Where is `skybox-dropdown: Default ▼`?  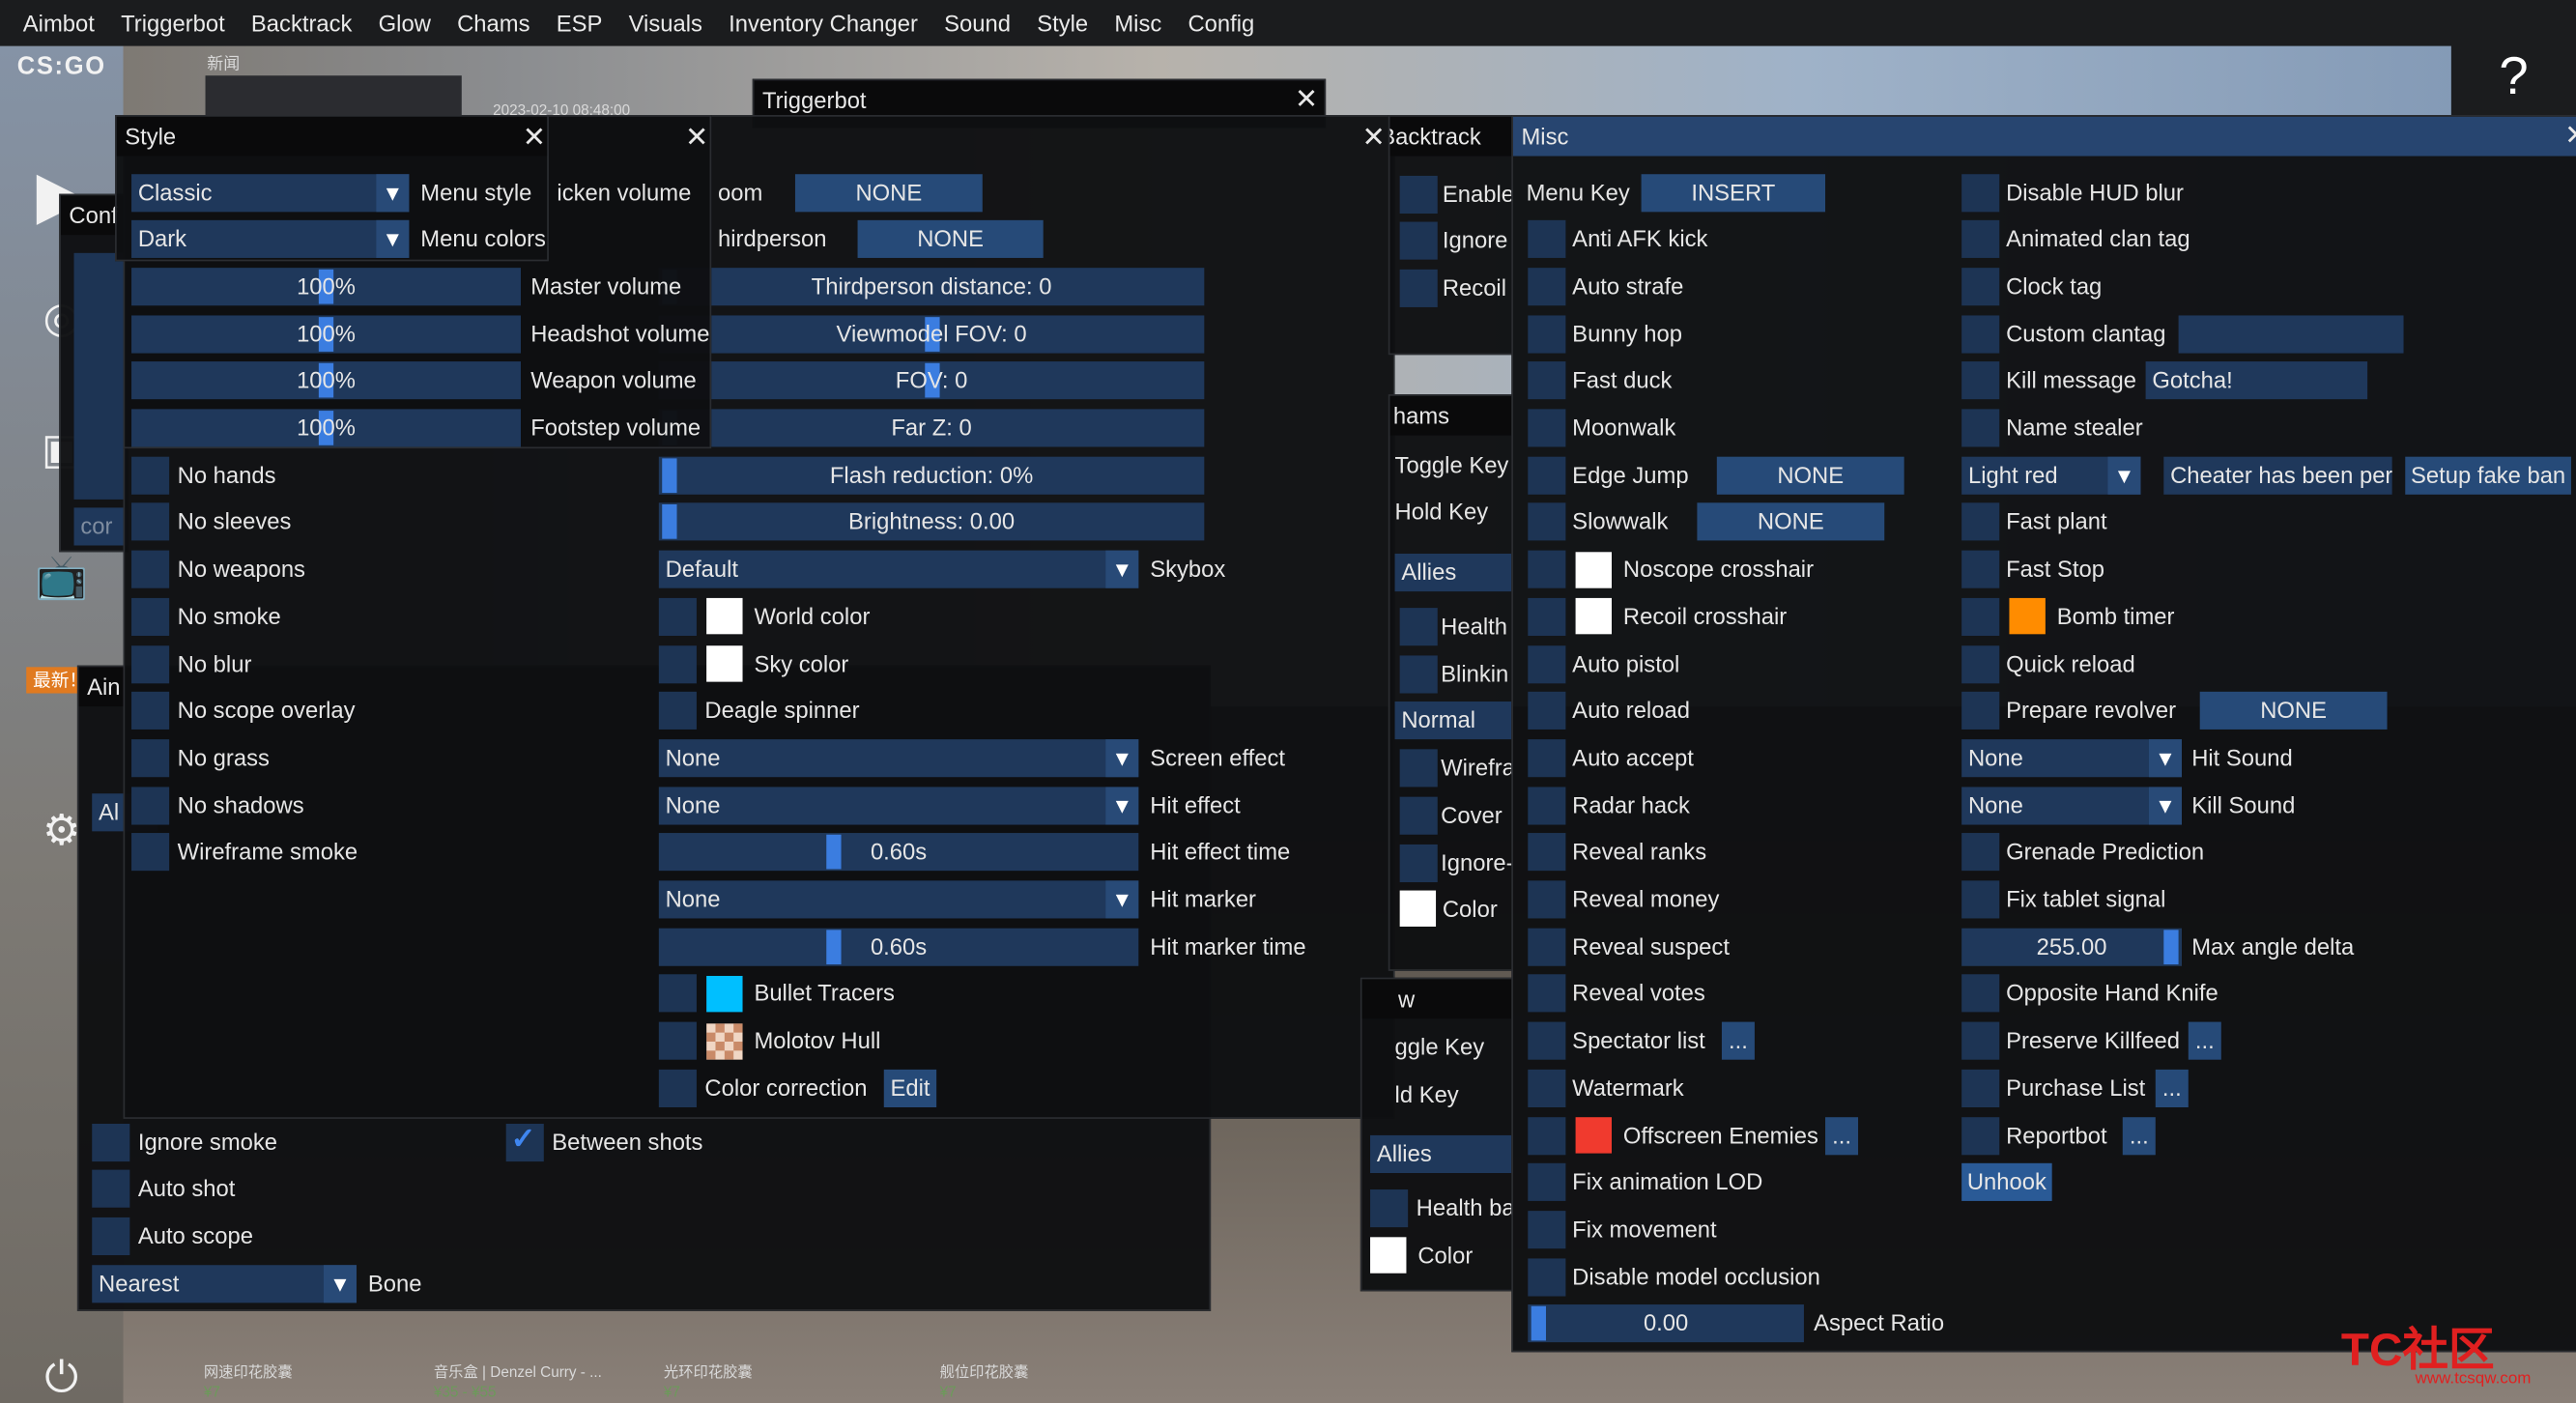
skybox-dropdown: Default ▼ is located at coordinates (899, 569).